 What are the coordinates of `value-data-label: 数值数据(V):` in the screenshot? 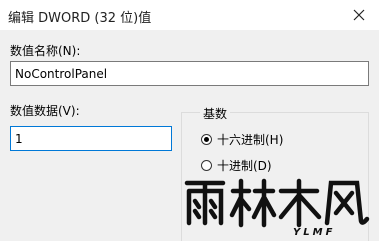 It's located at (45, 111).